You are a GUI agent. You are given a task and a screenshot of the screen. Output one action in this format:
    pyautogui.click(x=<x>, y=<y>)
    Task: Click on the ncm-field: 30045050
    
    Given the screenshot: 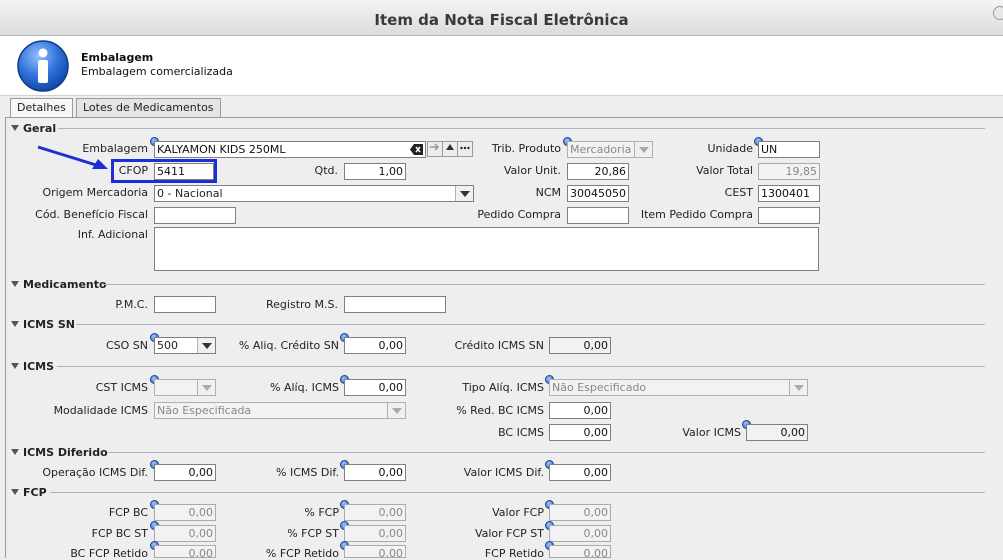 What is the action you would take?
    pyautogui.click(x=598, y=193)
    